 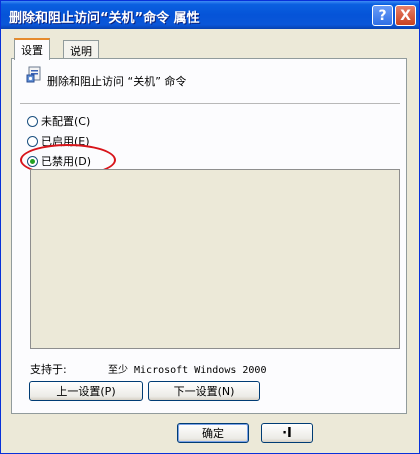 What do you see at coordinates (32, 121) in the screenshot?
I see `radio-not-configured` at bounding box center [32, 121].